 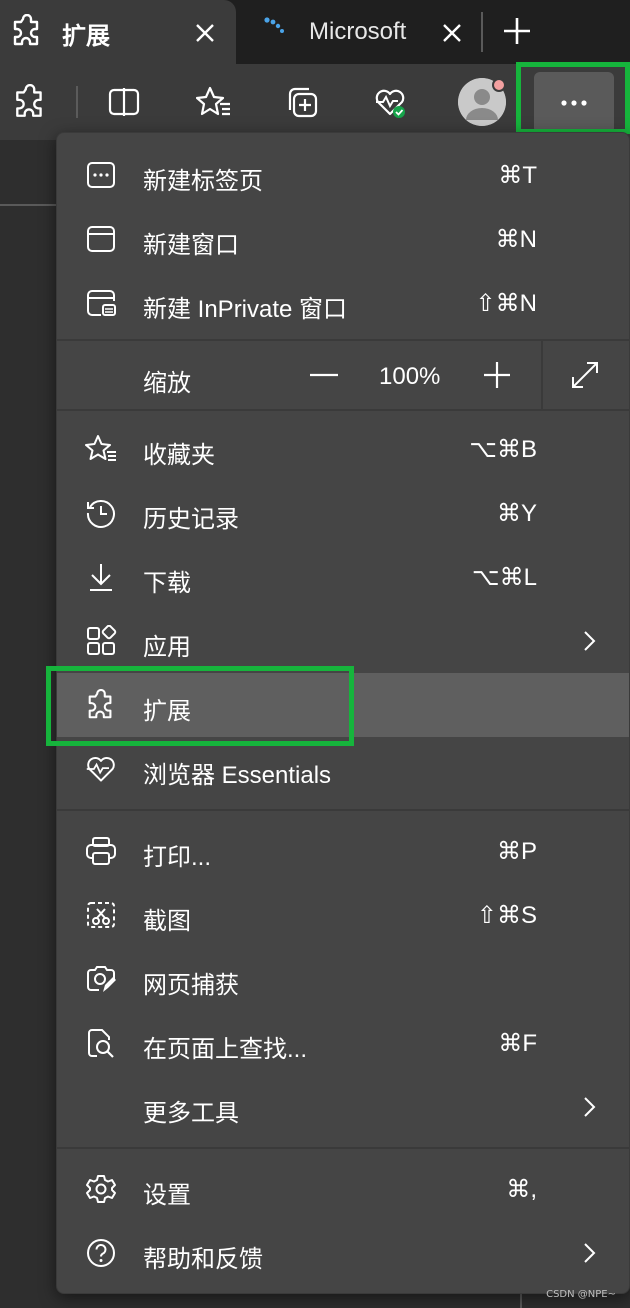 What do you see at coordinates (343, 1189) in the screenshot?
I see `menu-item-settings: 设置 ⌘,` at bounding box center [343, 1189].